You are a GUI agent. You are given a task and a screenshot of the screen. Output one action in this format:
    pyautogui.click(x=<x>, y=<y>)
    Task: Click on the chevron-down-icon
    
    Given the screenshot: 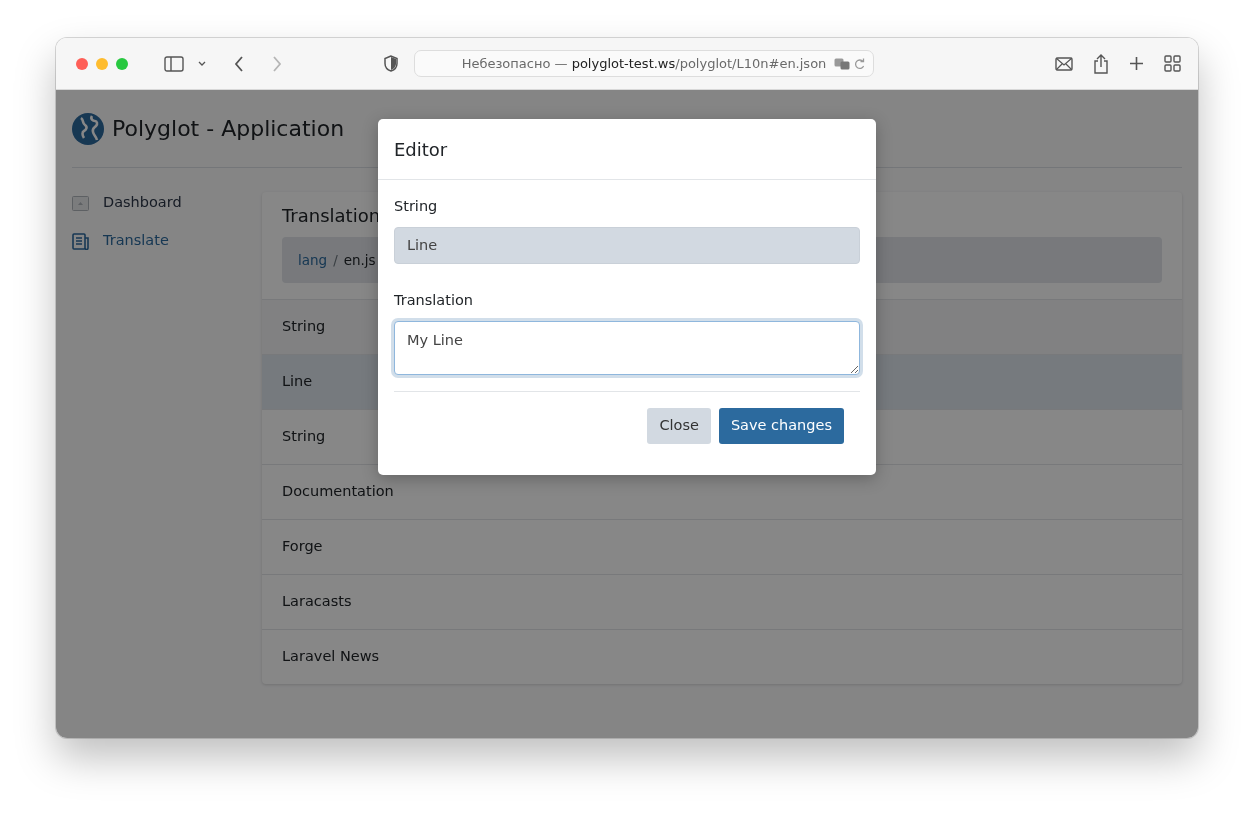 What is the action you would take?
    pyautogui.click(x=202, y=63)
    